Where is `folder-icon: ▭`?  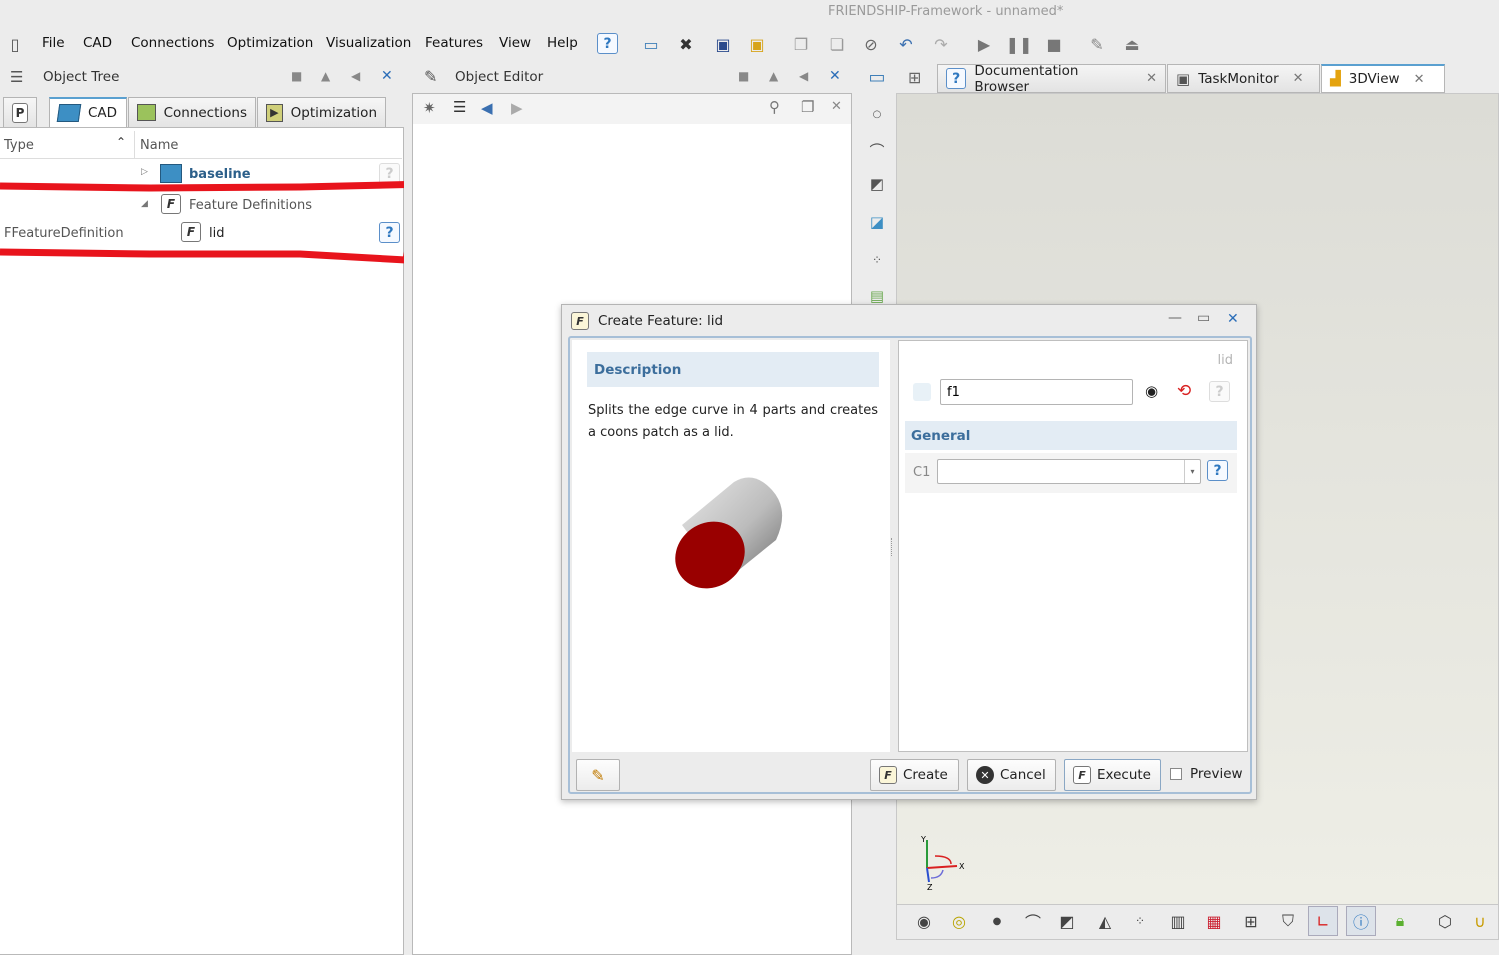 folder-icon: ▭ is located at coordinates (877, 77).